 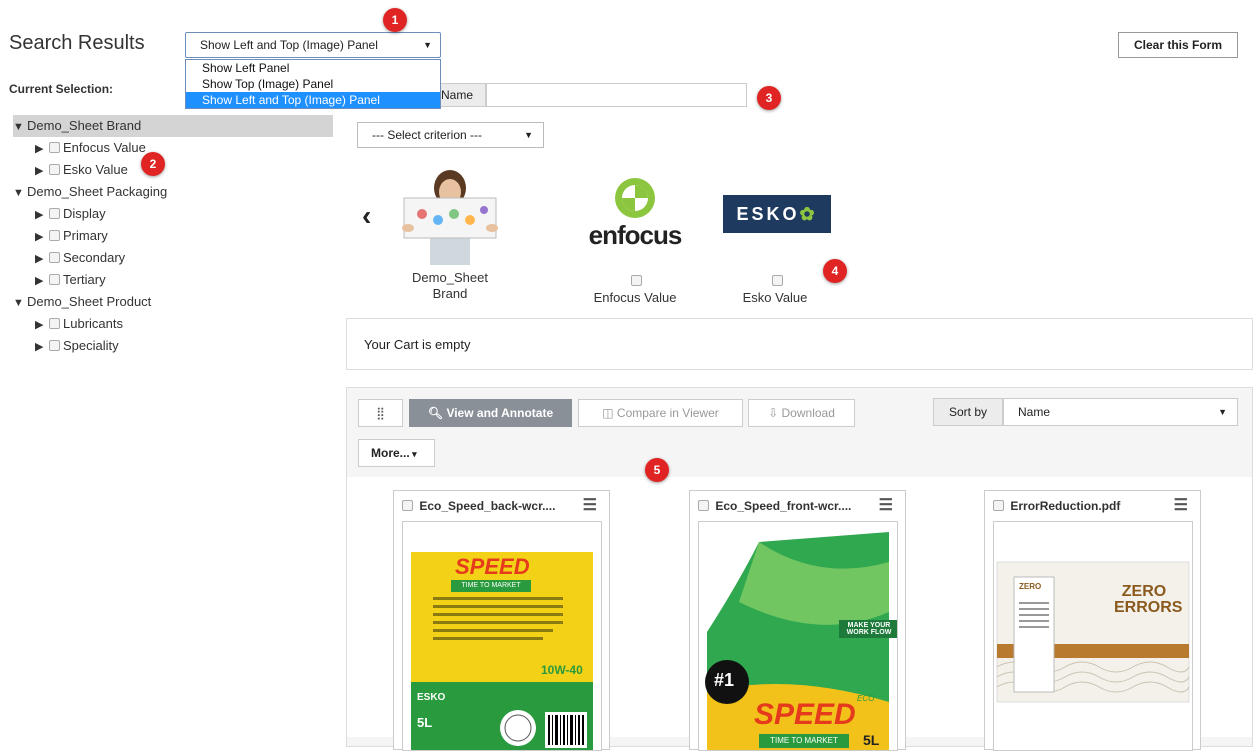 I want to click on brand-image, so click(x=450, y=217).